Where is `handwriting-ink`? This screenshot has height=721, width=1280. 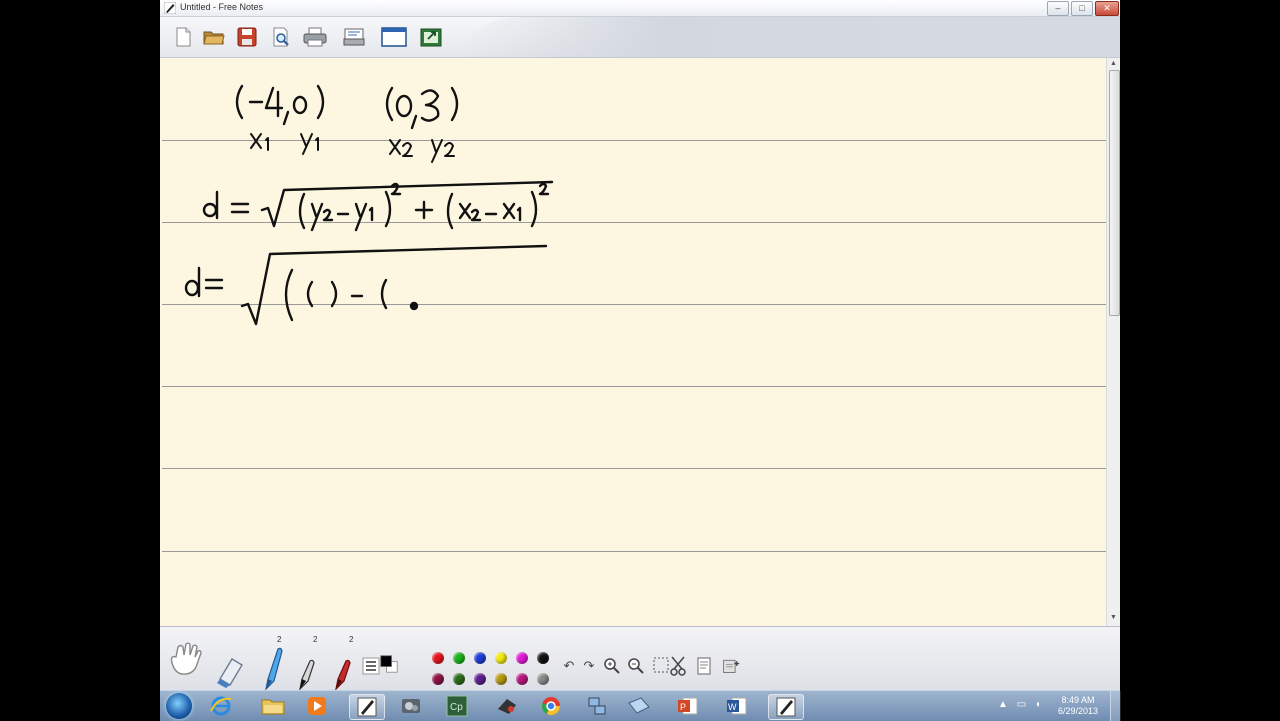
handwriting-ink is located at coordinates (369, 205).